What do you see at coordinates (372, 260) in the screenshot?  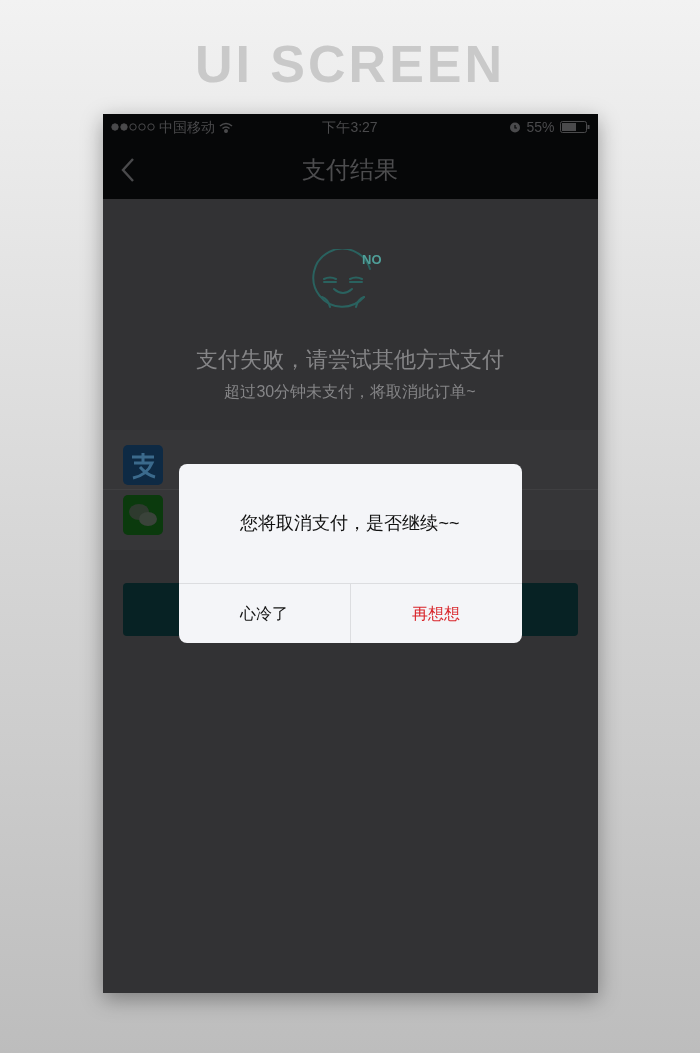 I see `icon-label: NO` at bounding box center [372, 260].